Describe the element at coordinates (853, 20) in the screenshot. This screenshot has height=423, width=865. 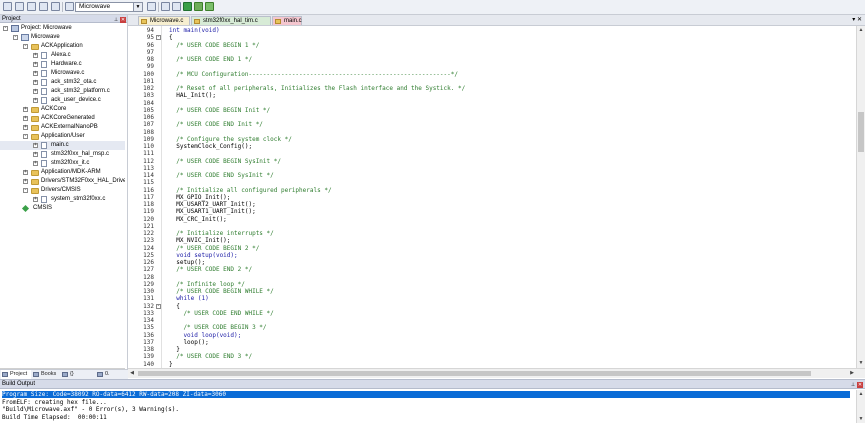
I see `tab-list-icon: ▾` at that location.